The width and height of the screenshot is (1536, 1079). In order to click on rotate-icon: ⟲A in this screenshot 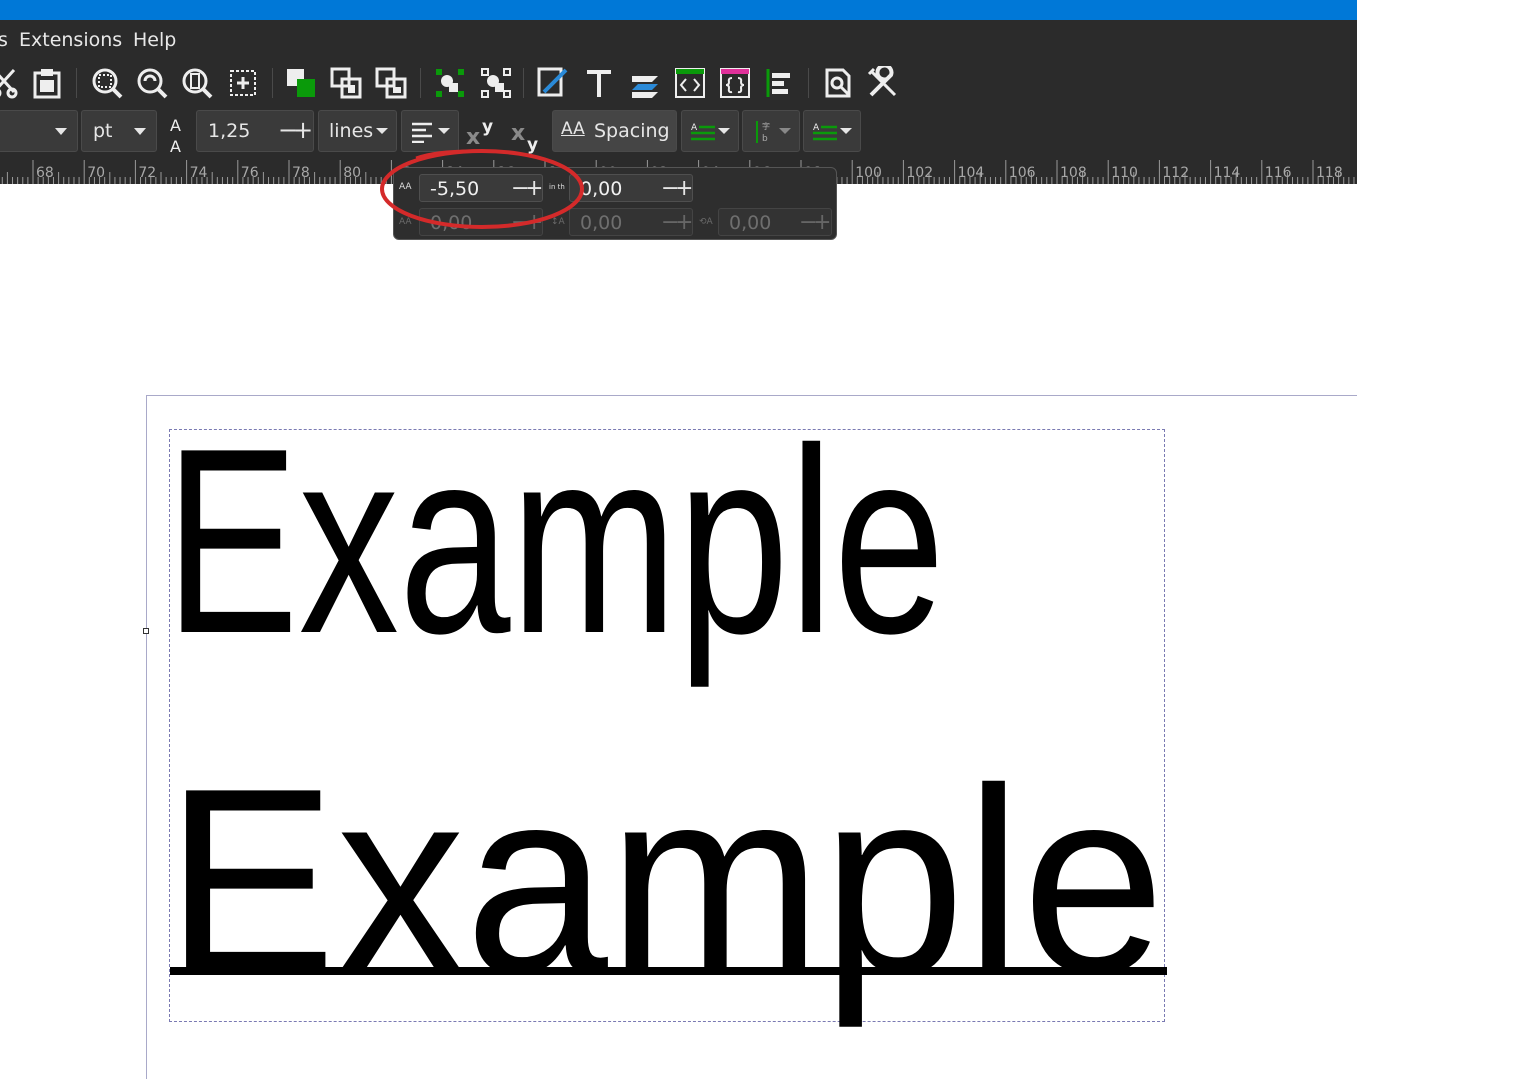, I will do `click(706, 222)`.